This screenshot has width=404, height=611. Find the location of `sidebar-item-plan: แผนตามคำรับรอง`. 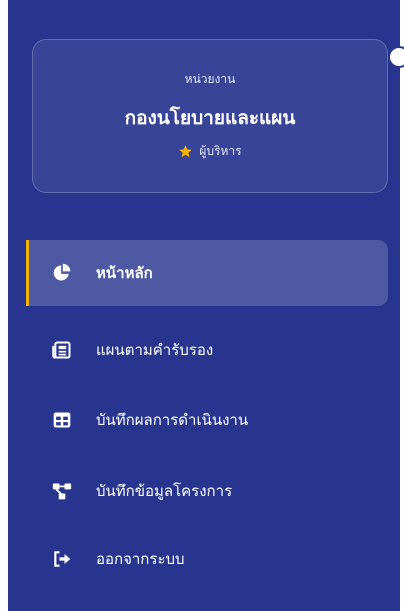

sidebar-item-plan: แผนตามคำรับรอง is located at coordinates (207, 350).